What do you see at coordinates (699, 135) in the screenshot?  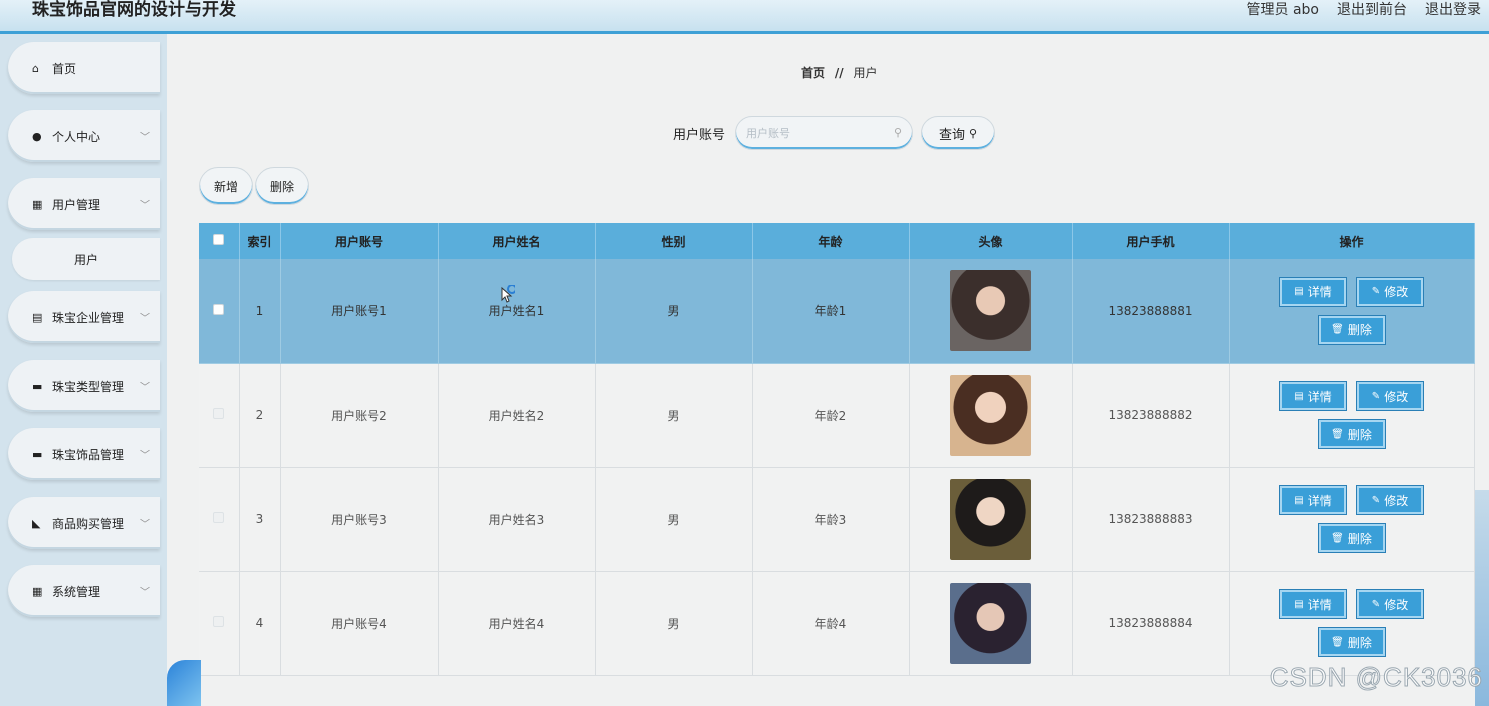 I see `search-label: 用户账号` at bounding box center [699, 135].